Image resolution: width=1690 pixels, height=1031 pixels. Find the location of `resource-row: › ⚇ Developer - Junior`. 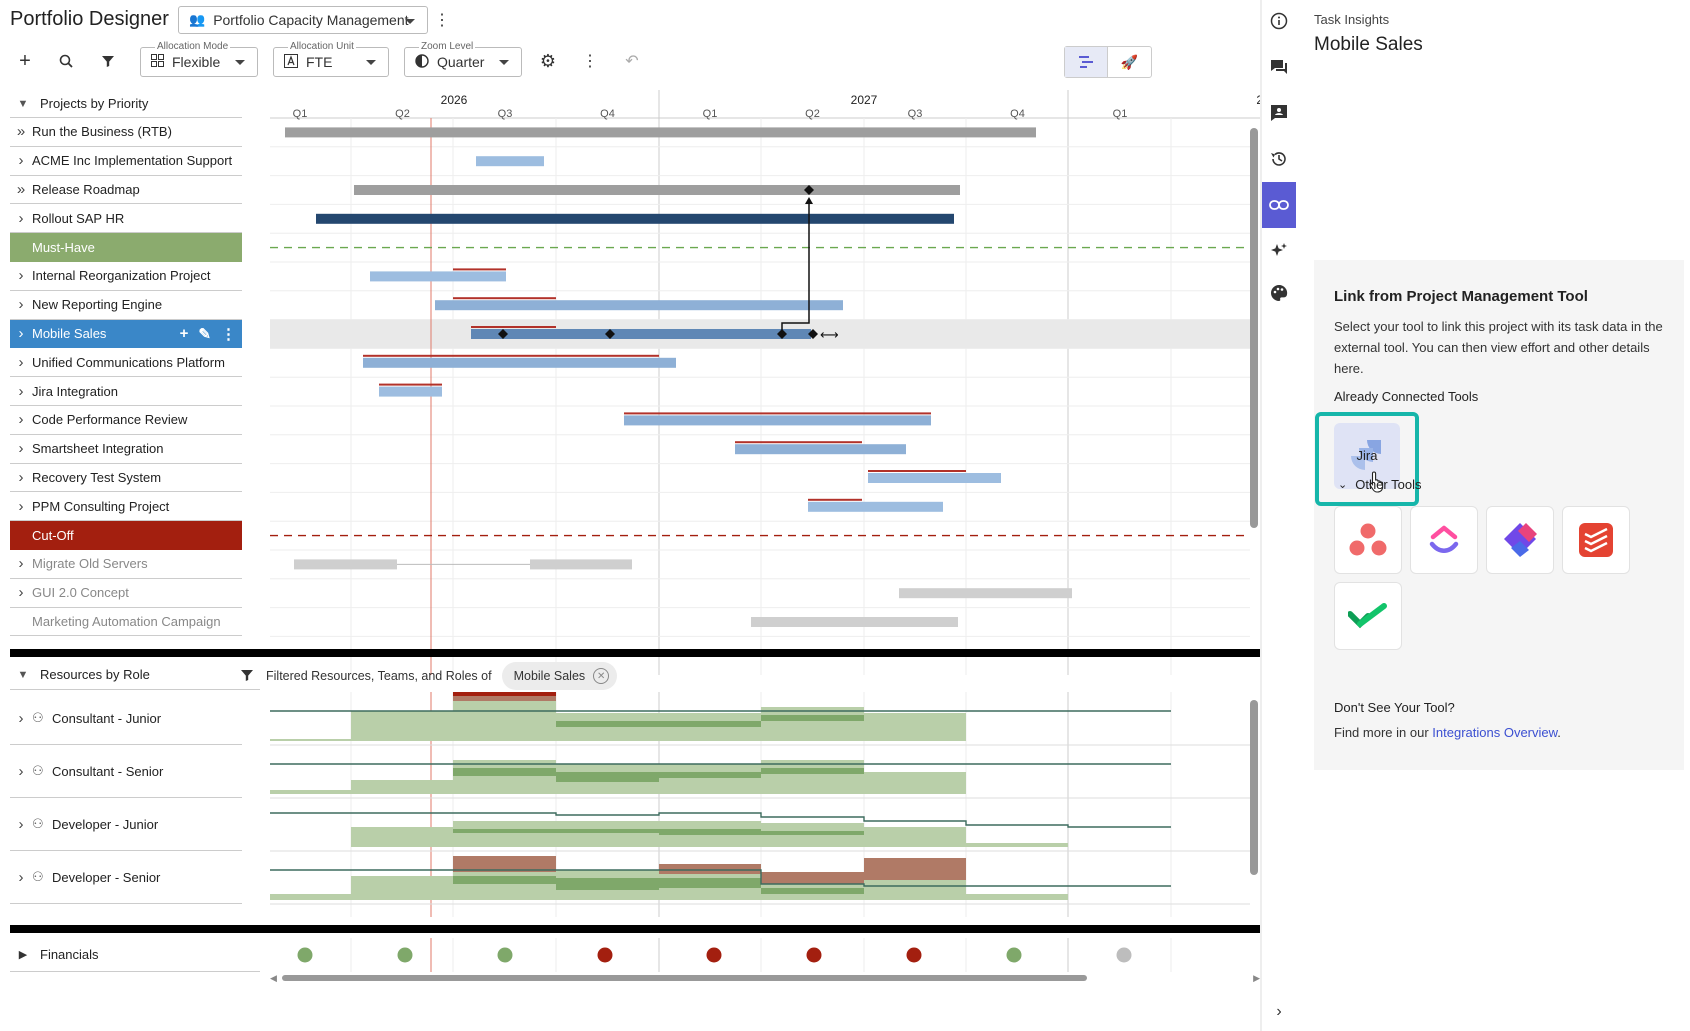

resource-row: › ⚇ Developer - Junior is located at coordinates (126, 824).